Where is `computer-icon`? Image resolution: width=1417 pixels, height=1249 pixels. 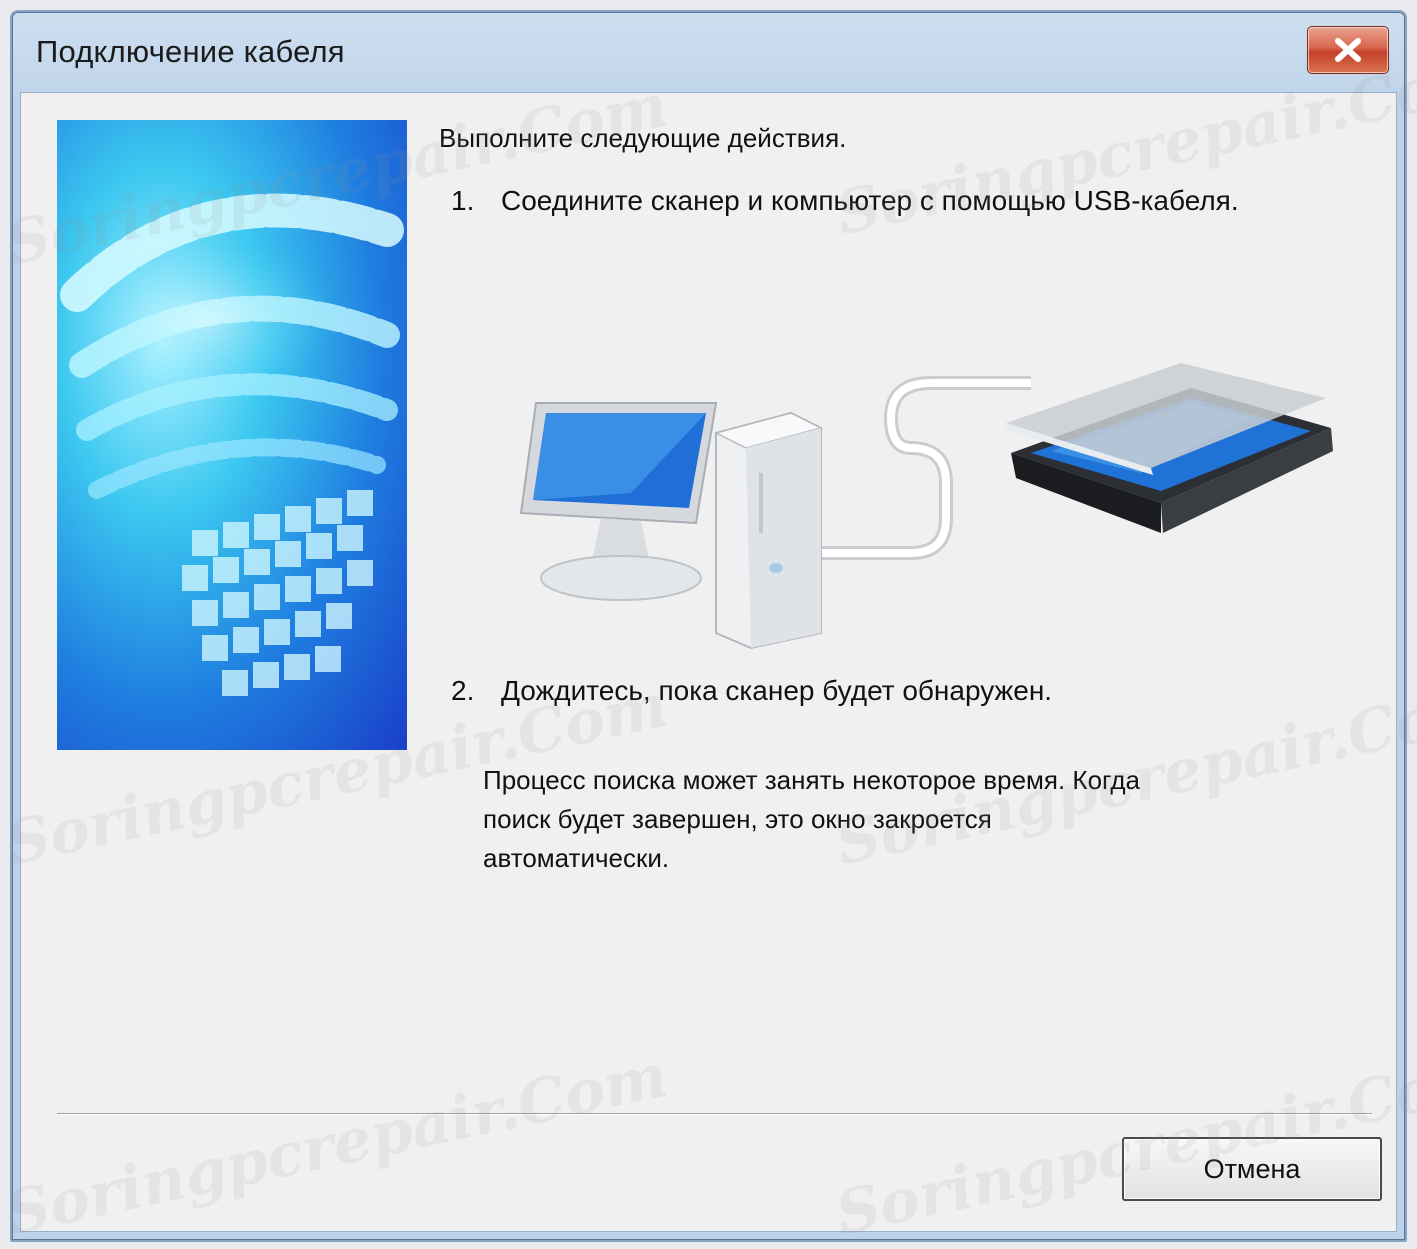 computer-icon is located at coordinates (671, 526).